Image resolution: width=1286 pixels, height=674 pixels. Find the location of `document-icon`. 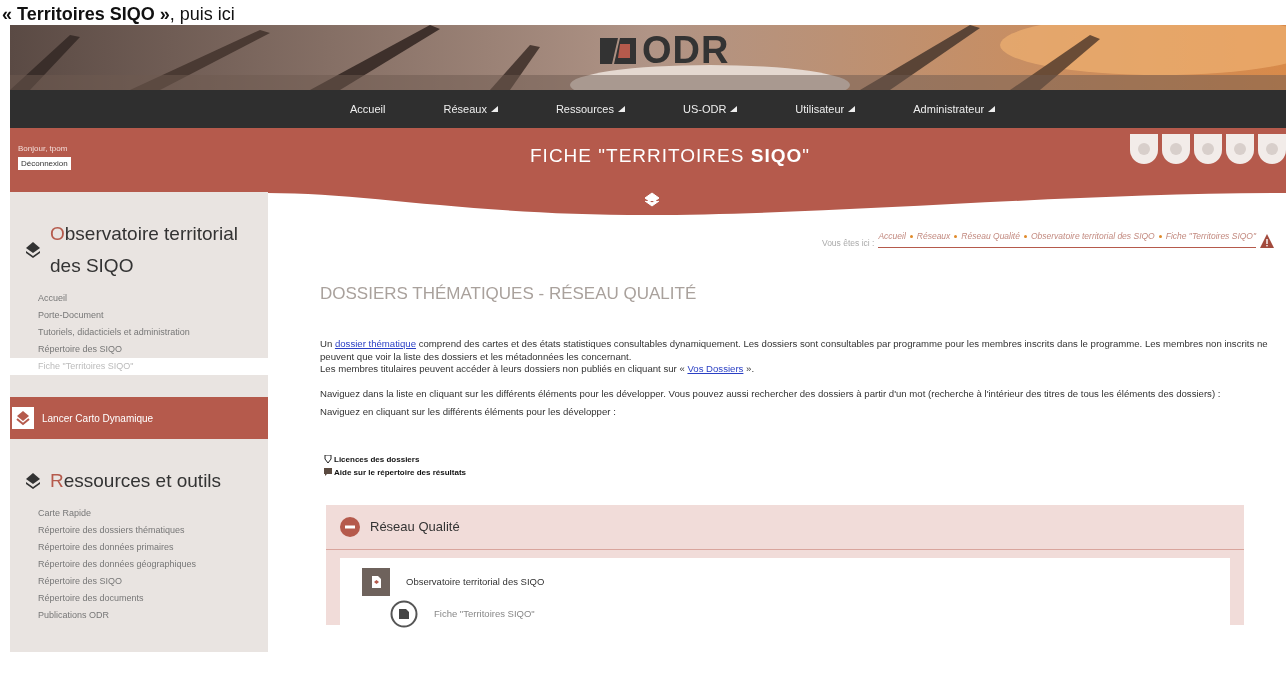

document-icon is located at coordinates (404, 613).